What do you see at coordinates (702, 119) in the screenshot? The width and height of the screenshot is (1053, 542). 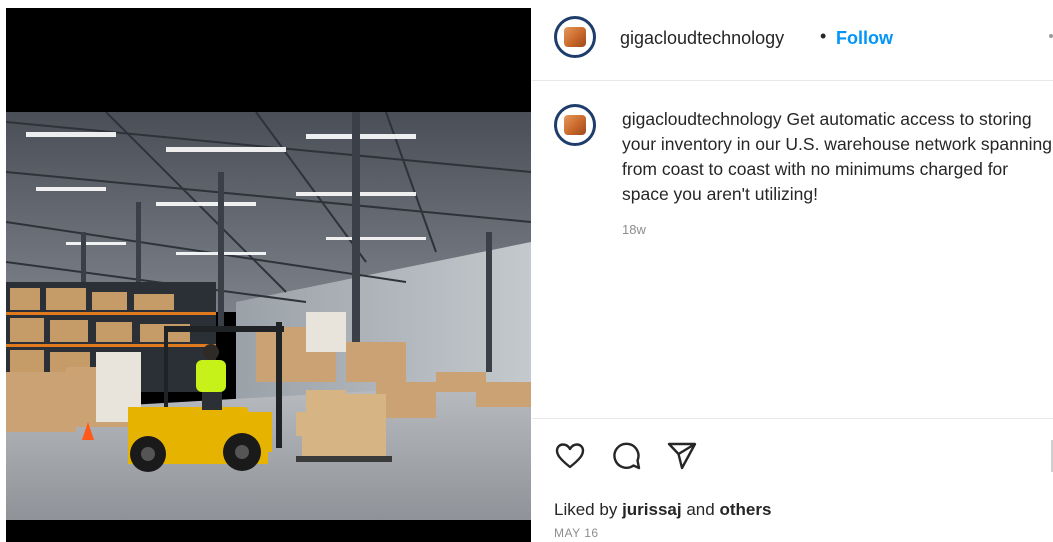 I see `caption-username: gigacloudtechnology` at bounding box center [702, 119].